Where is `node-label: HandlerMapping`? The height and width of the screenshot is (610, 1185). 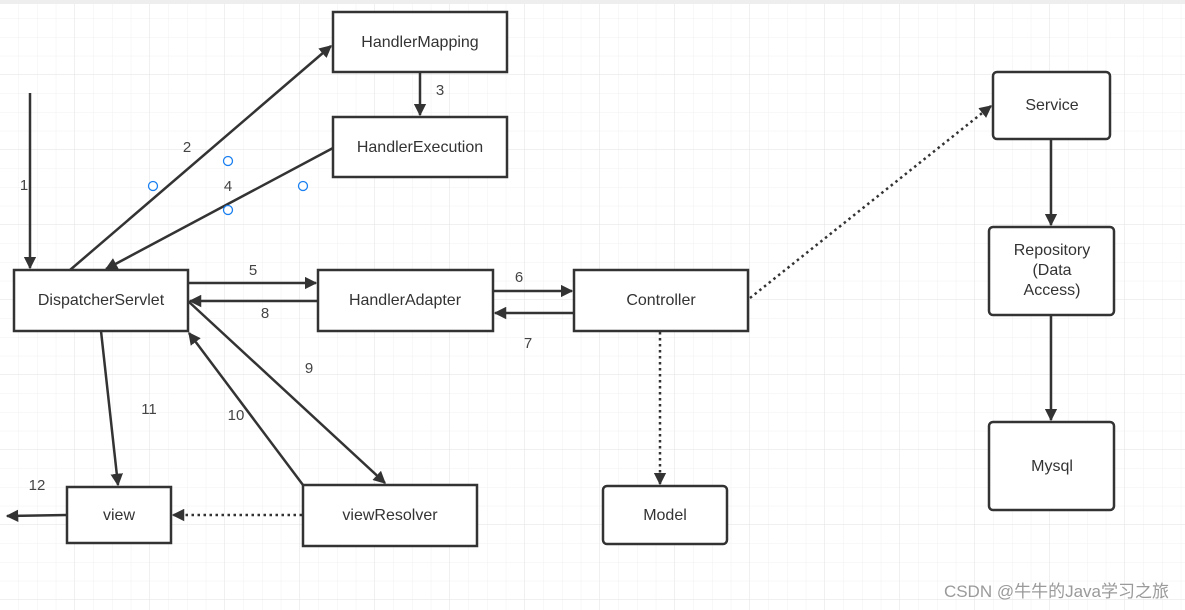
node-label: HandlerMapping is located at coordinates (419, 42).